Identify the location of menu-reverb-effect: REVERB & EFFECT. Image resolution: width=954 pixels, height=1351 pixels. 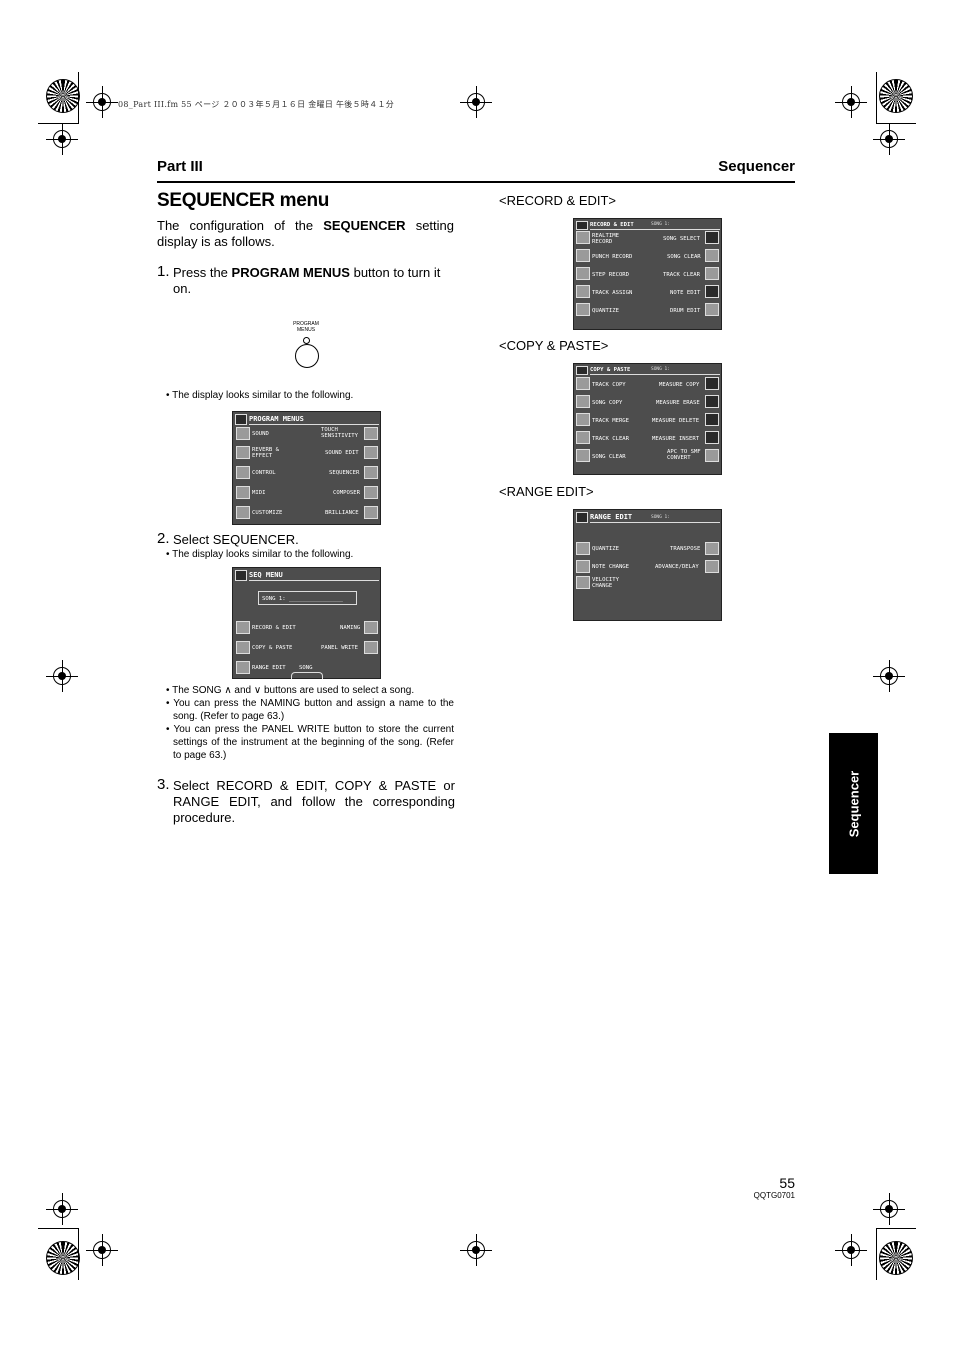
(265, 453).